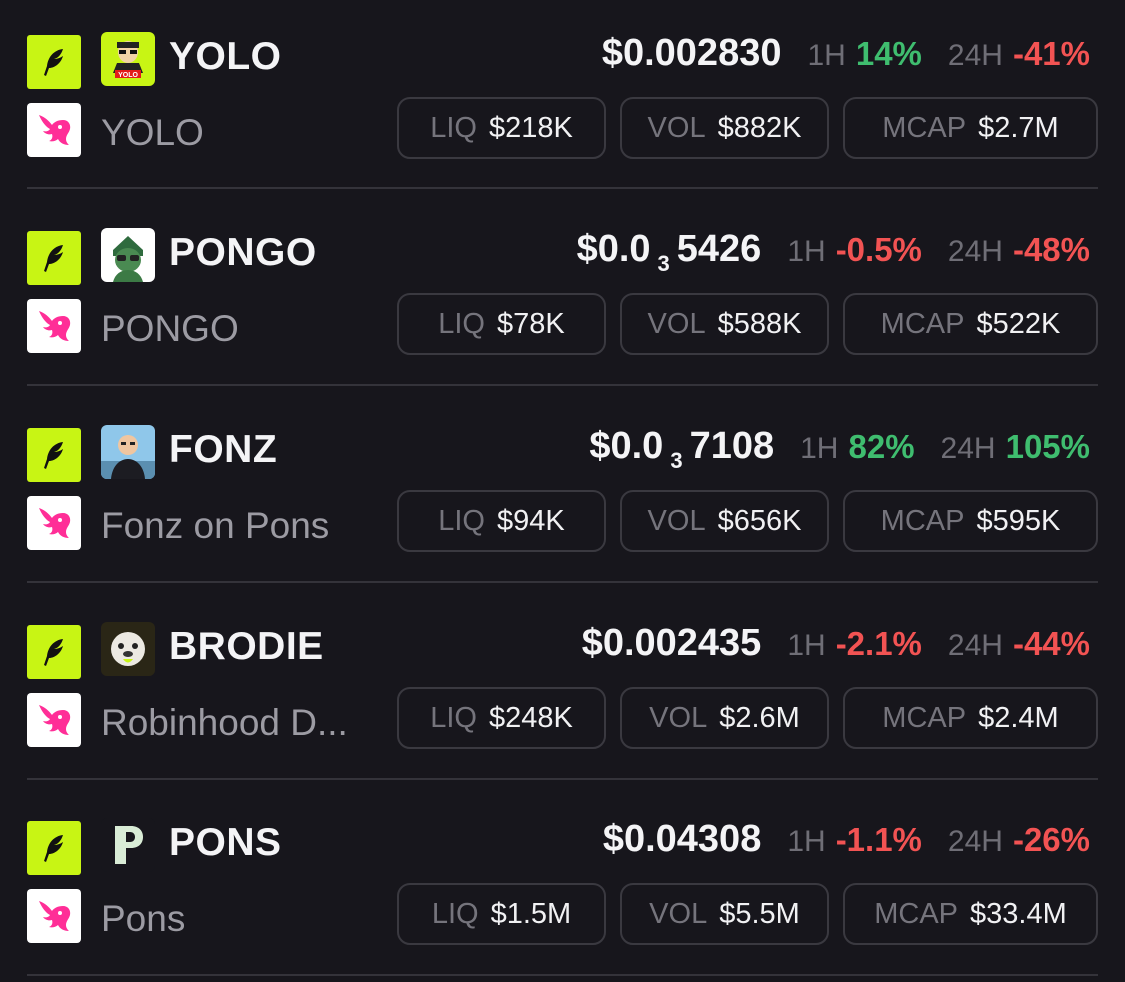 The width and height of the screenshot is (1125, 982). Describe the element at coordinates (128, 59) in the screenshot. I see `yolo-avatar: YOLO` at that location.